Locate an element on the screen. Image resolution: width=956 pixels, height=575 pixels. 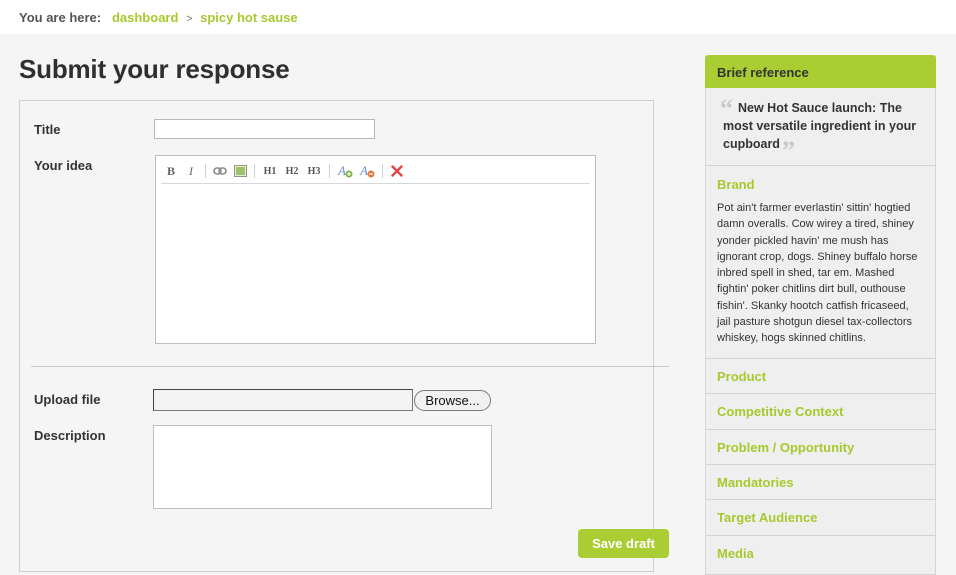
brief-reference-header: Brief reference is located at coordinates (820, 71).